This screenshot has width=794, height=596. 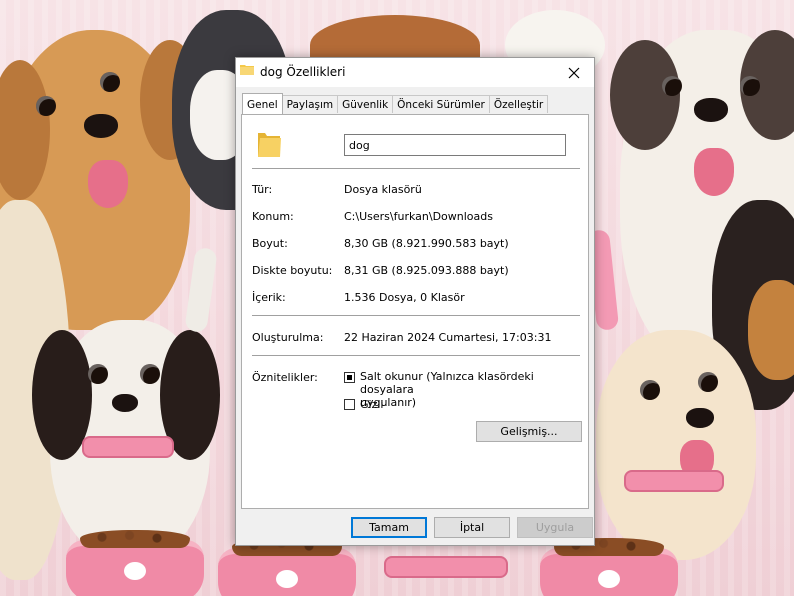 I want to click on size-label: Boyut:, so click(x=270, y=243).